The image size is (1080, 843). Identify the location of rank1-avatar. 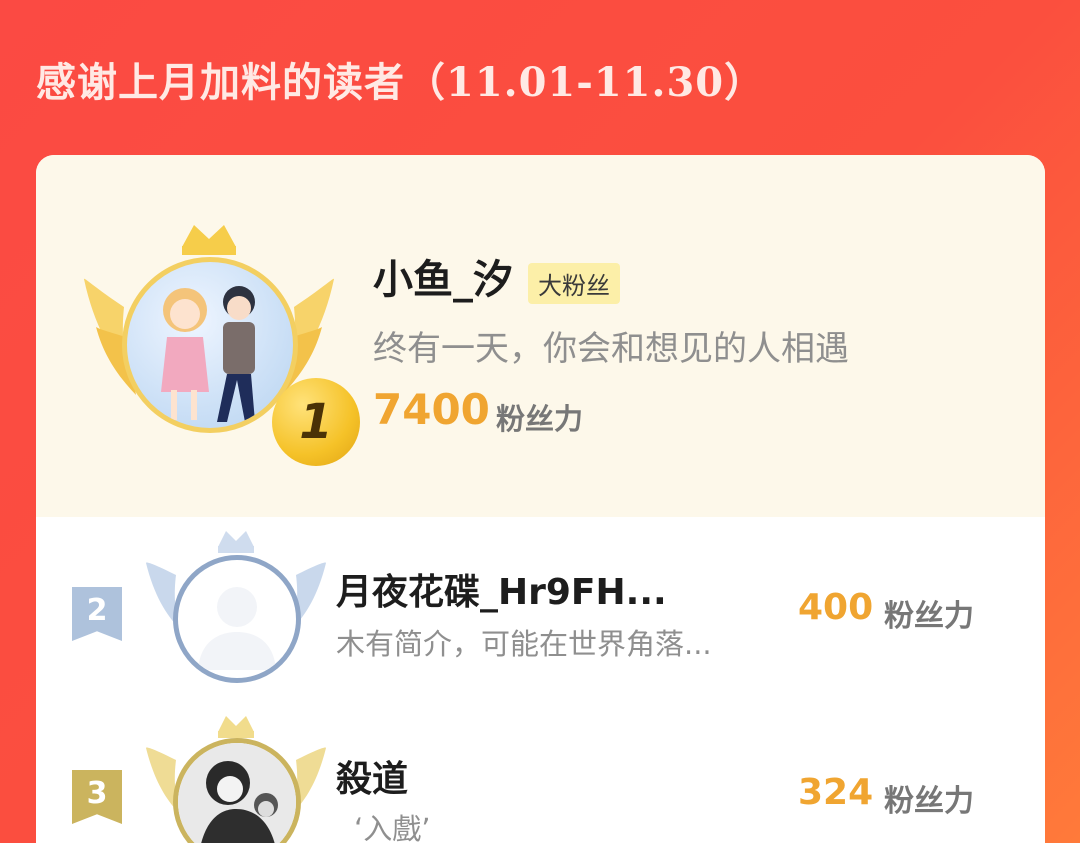
(210, 345).